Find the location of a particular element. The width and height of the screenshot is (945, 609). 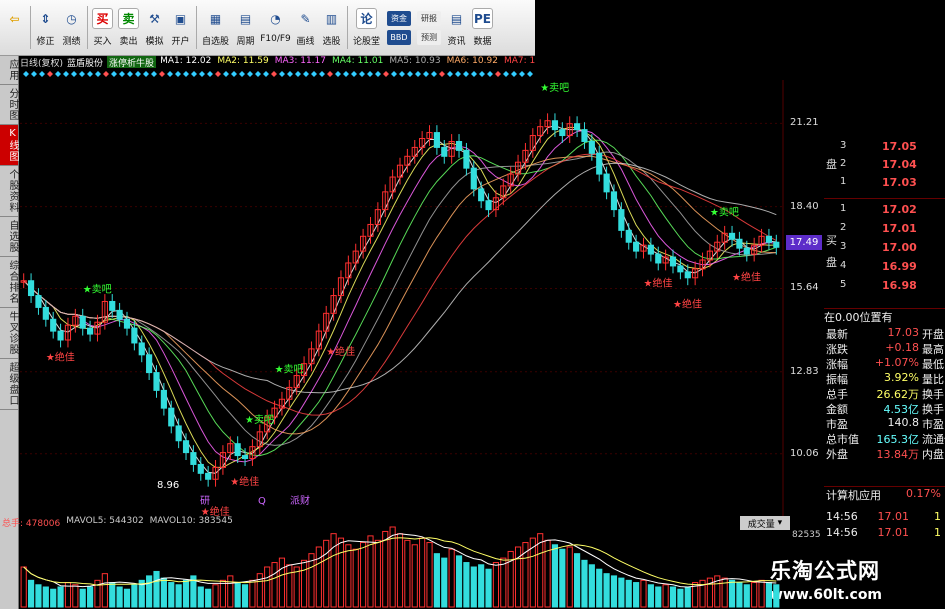

stat-right-label: 开盘 is located at coordinates (933, 334).